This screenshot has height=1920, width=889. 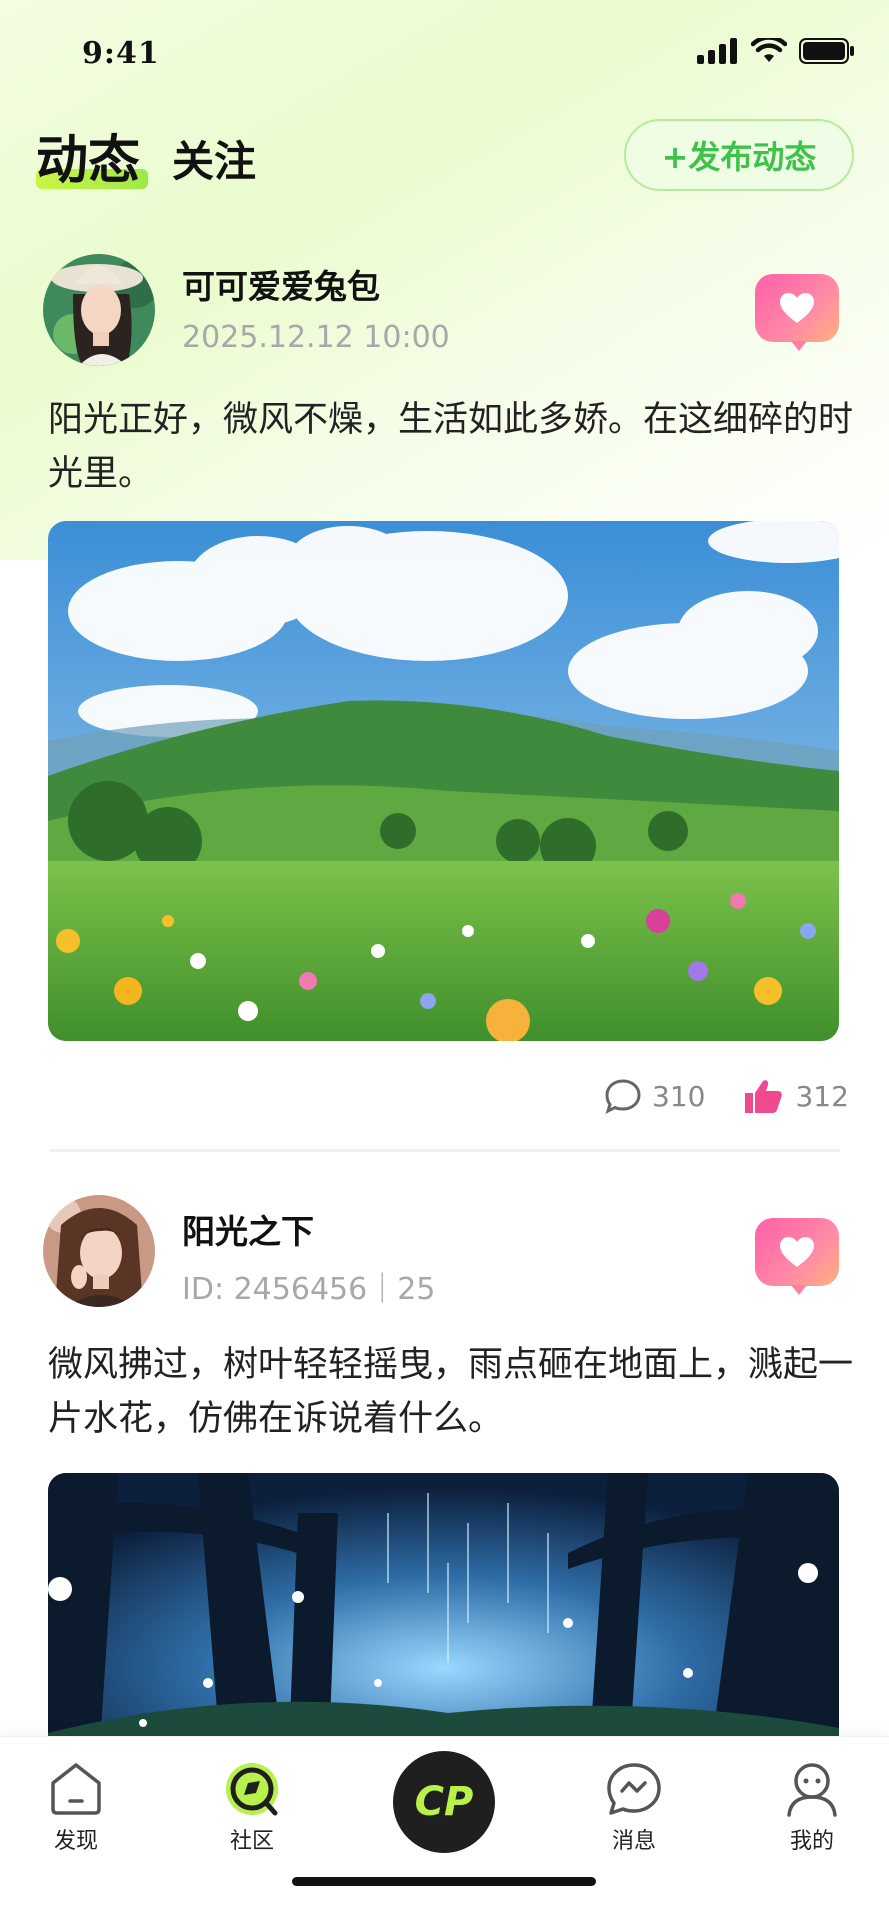 What do you see at coordinates (445, 1150) in the screenshot?
I see `post-divider` at bounding box center [445, 1150].